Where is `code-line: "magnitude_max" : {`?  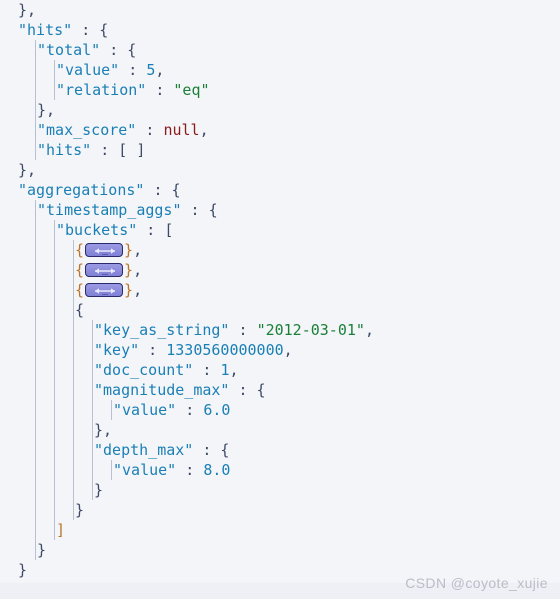
code-line: "magnitude_max" : { is located at coordinates (280, 390).